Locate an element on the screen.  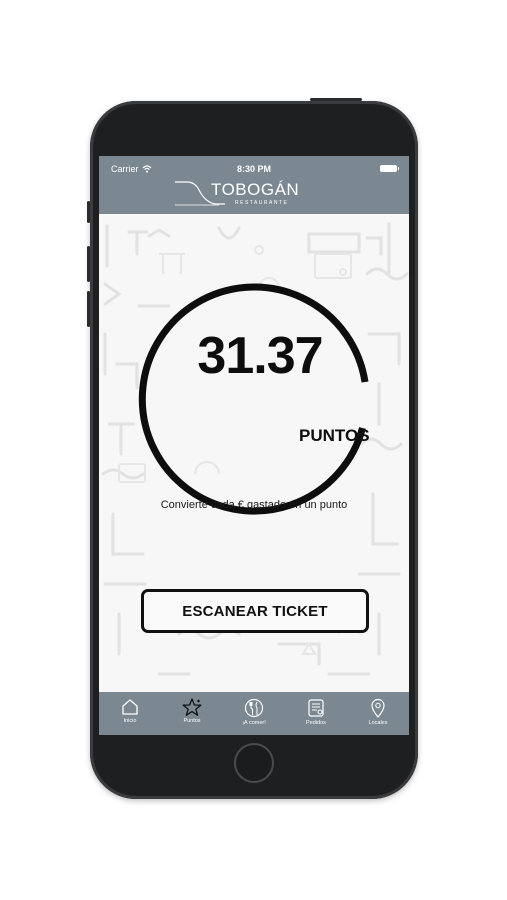
mute-switch is located at coordinates (88, 212).